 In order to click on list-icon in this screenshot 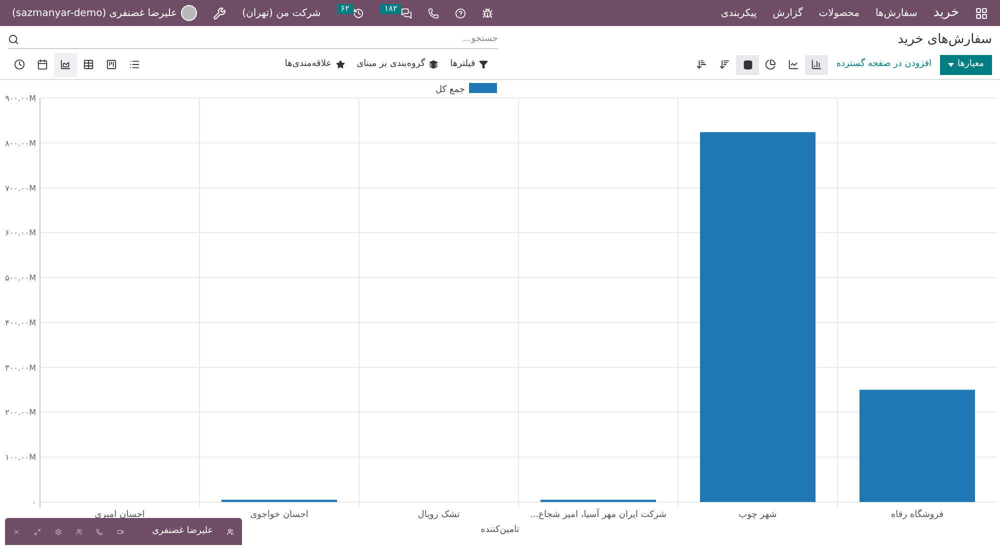, I will do `click(134, 64)`.